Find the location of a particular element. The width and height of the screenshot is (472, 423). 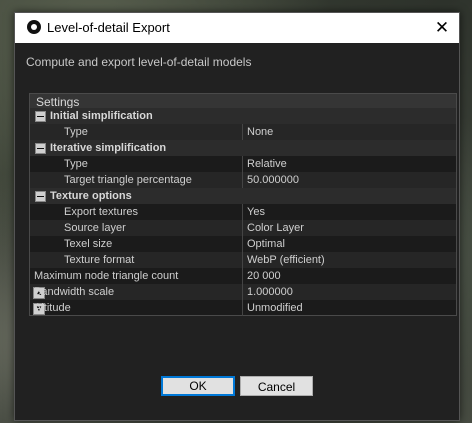

property-row: Source layer Color Layer is located at coordinates (243, 228).